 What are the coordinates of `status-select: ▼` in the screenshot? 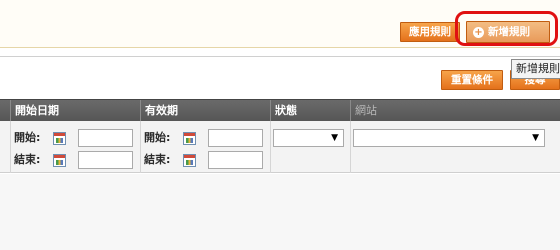 It's located at (308, 138).